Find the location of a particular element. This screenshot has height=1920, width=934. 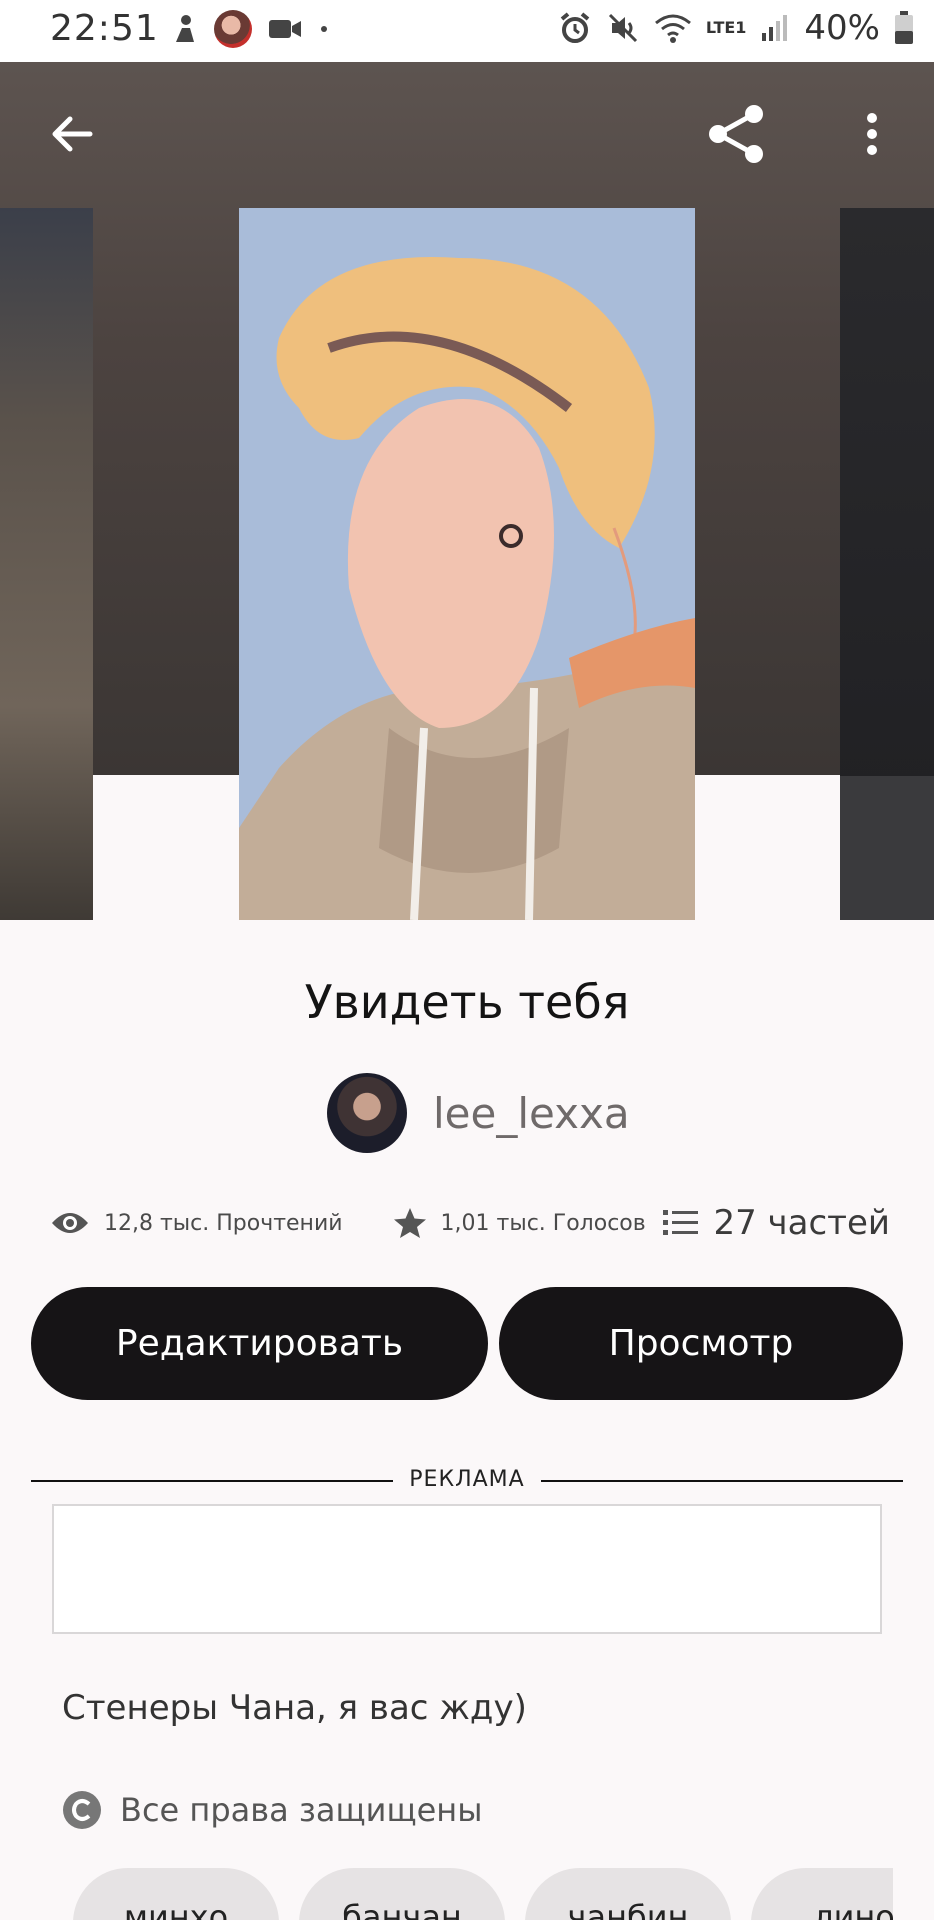

story-description: Стенеры Чана, я вас жду) is located at coordinates (294, 1708).